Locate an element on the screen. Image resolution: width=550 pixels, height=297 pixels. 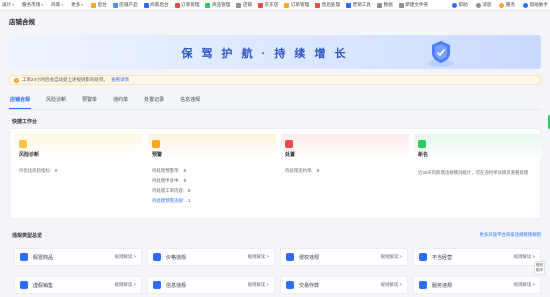
bookmark-10: 数据 is located at coordinates (385, 5).